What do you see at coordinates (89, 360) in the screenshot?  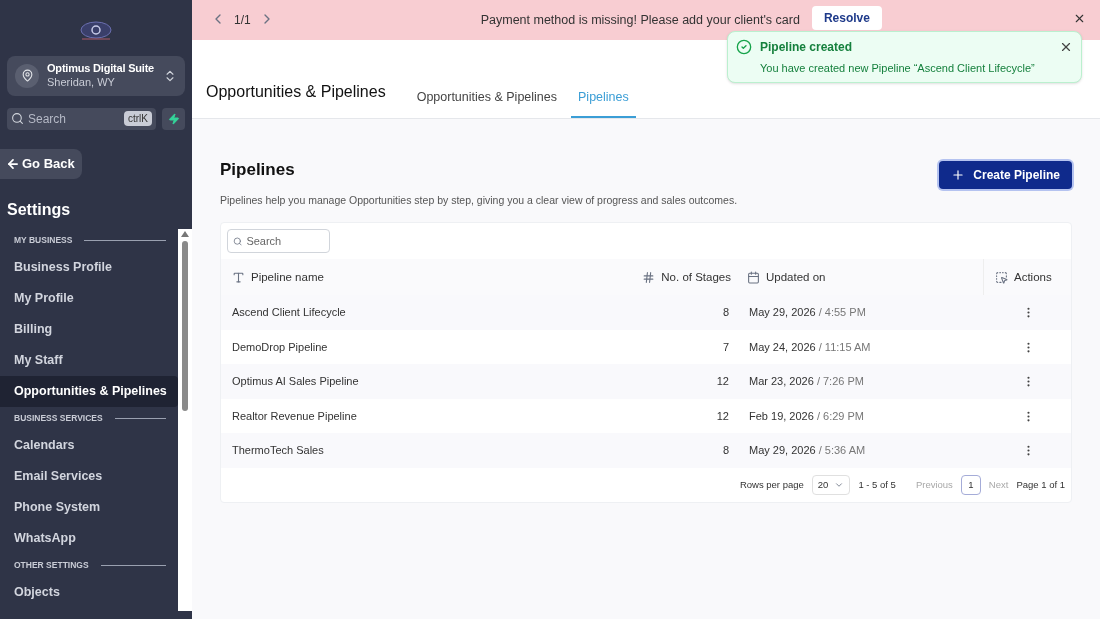 I see `nav-item: My Staff` at bounding box center [89, 360].